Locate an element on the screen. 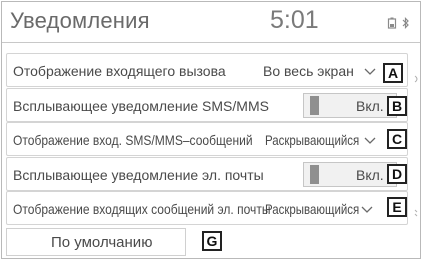 Image resolution: width=424 pixels, height=261 pixels. sms-popup-notification-row: Всплывающее уведомление SMS/MMS Вкл. is located at coordinates (207, 105).